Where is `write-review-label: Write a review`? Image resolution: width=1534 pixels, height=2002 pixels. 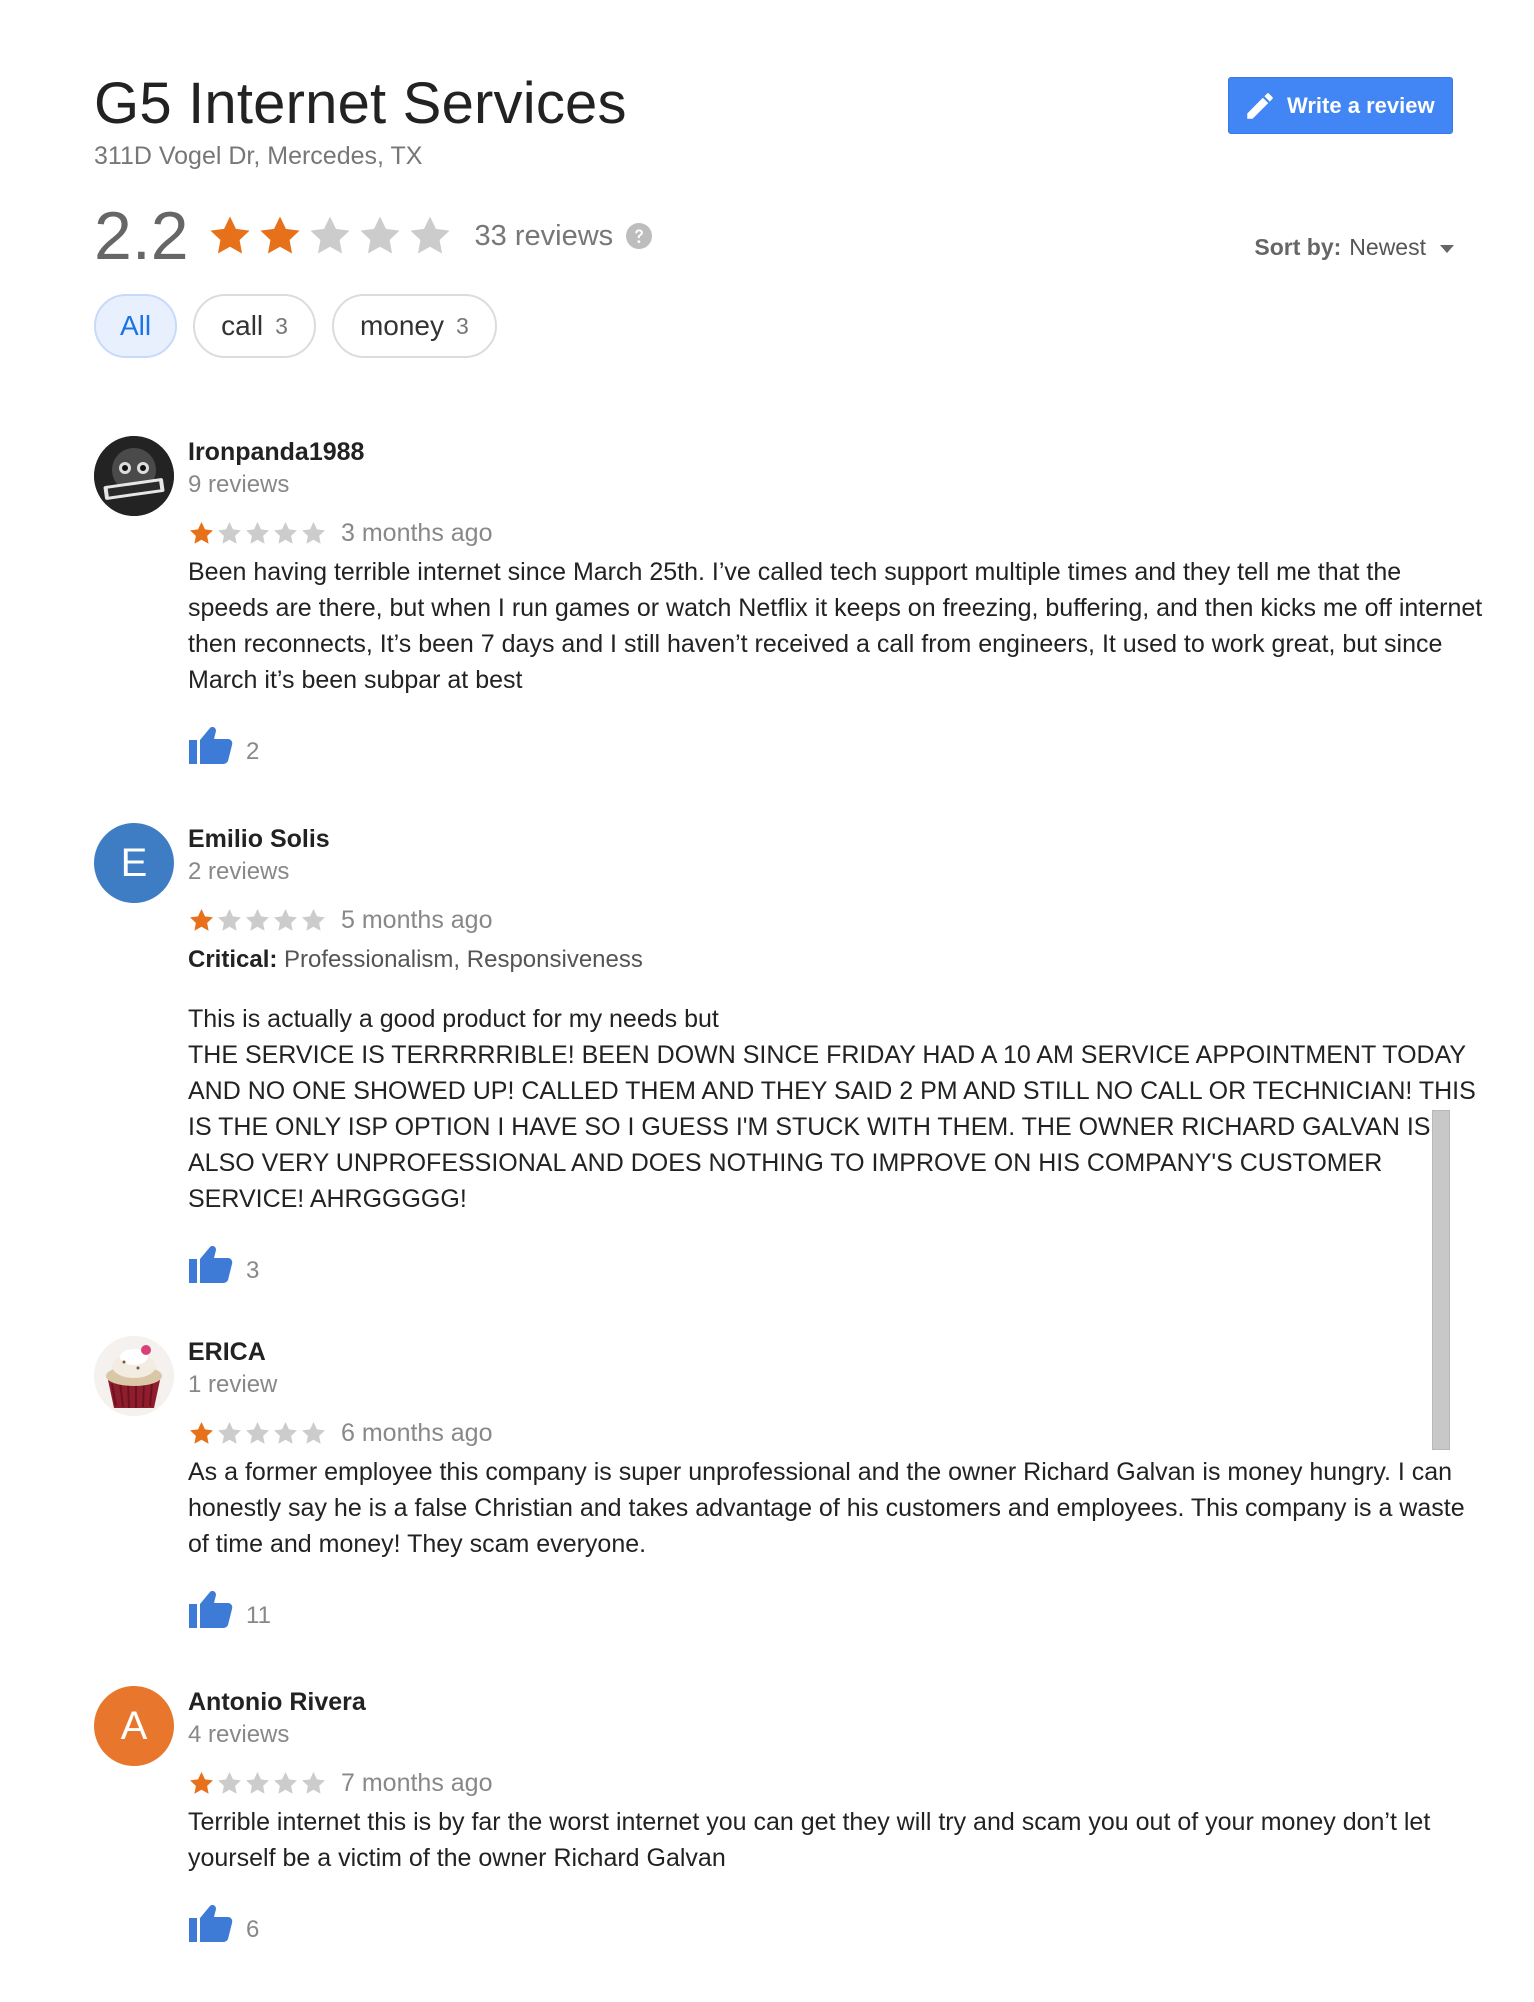
write-review-label: Write a review is located at coordinates (1361, 105).